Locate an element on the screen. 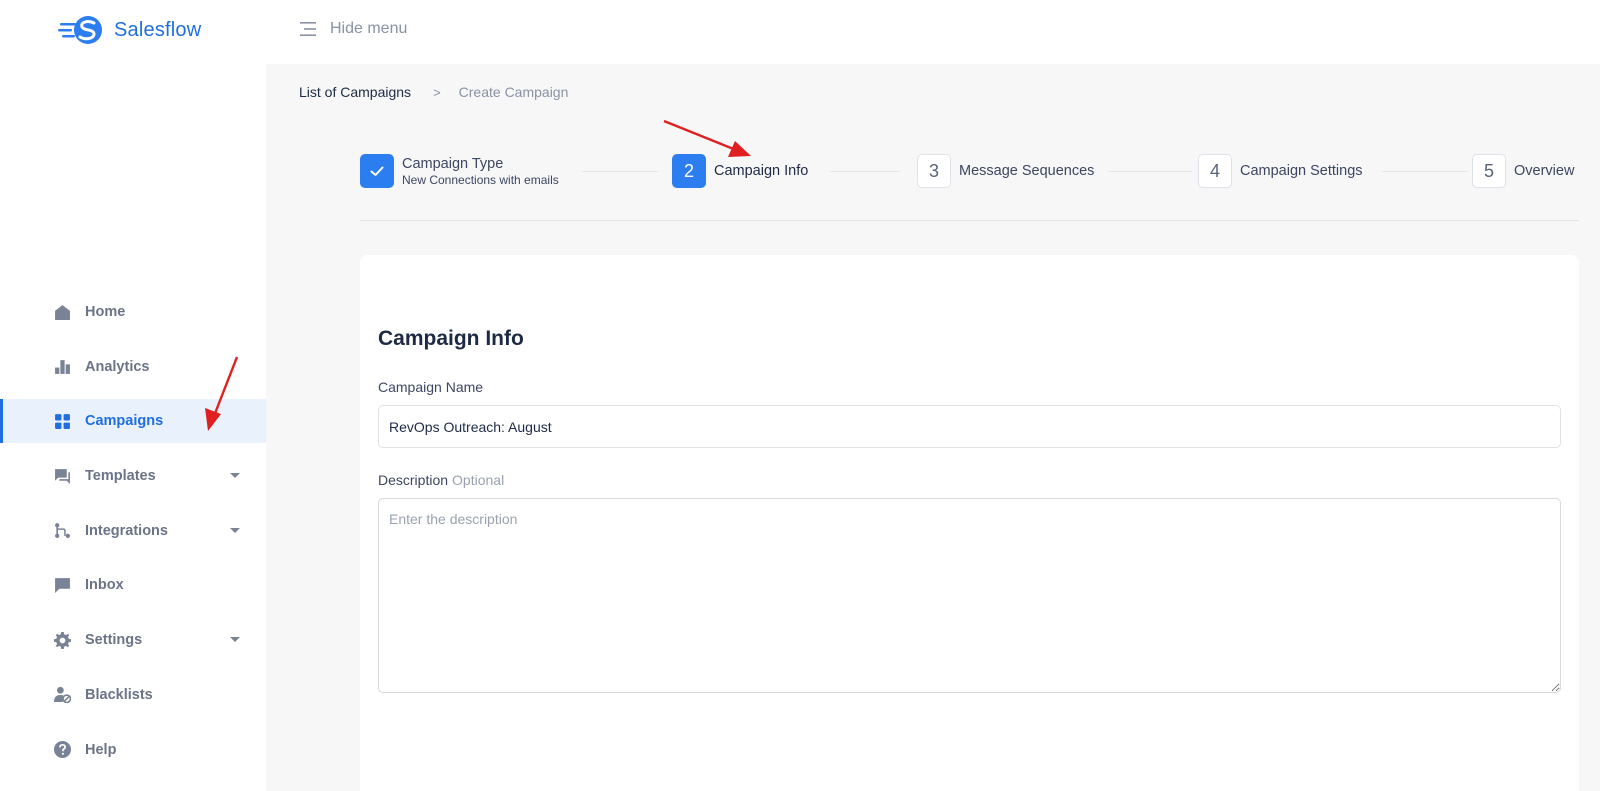  sidebar-item-help: Help is located at coordinates (133, 750).